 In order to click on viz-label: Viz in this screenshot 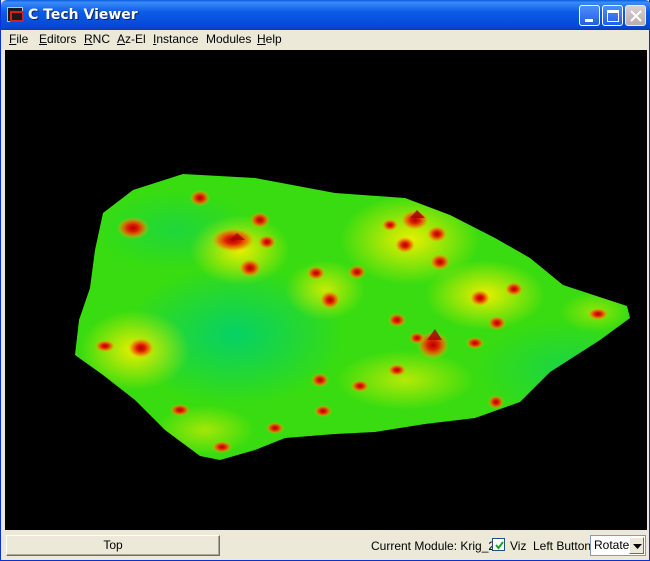, I will do `click(518, 546)`.